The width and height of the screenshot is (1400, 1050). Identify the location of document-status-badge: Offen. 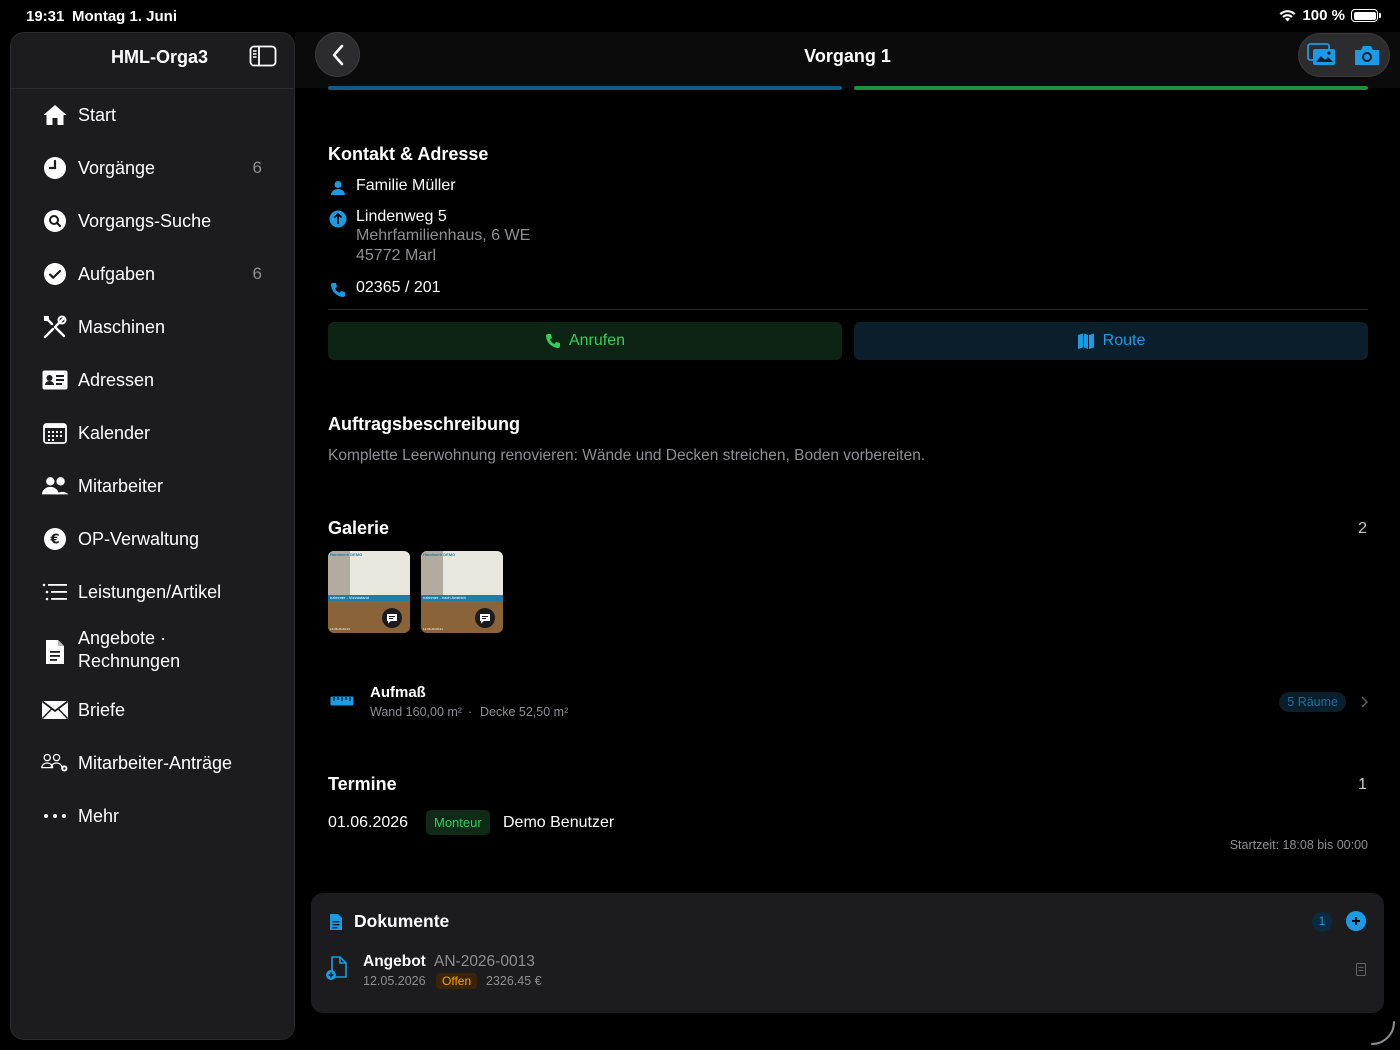
(457, 981).